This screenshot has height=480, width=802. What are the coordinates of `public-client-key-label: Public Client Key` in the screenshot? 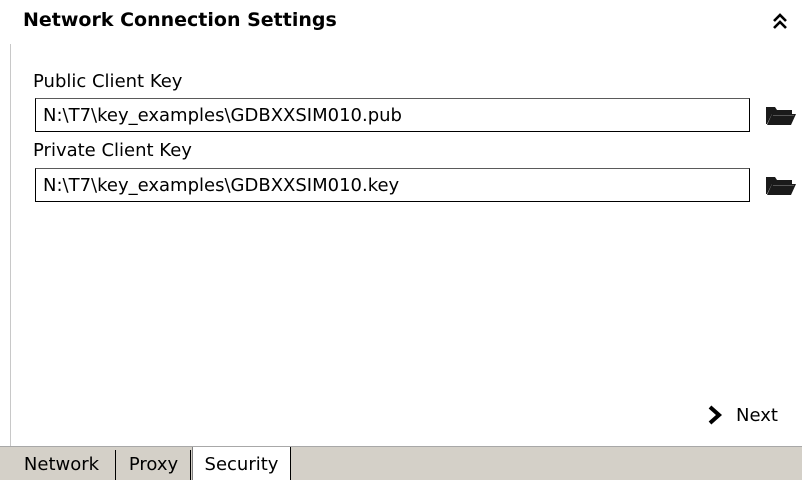 It's located at (108, 81).